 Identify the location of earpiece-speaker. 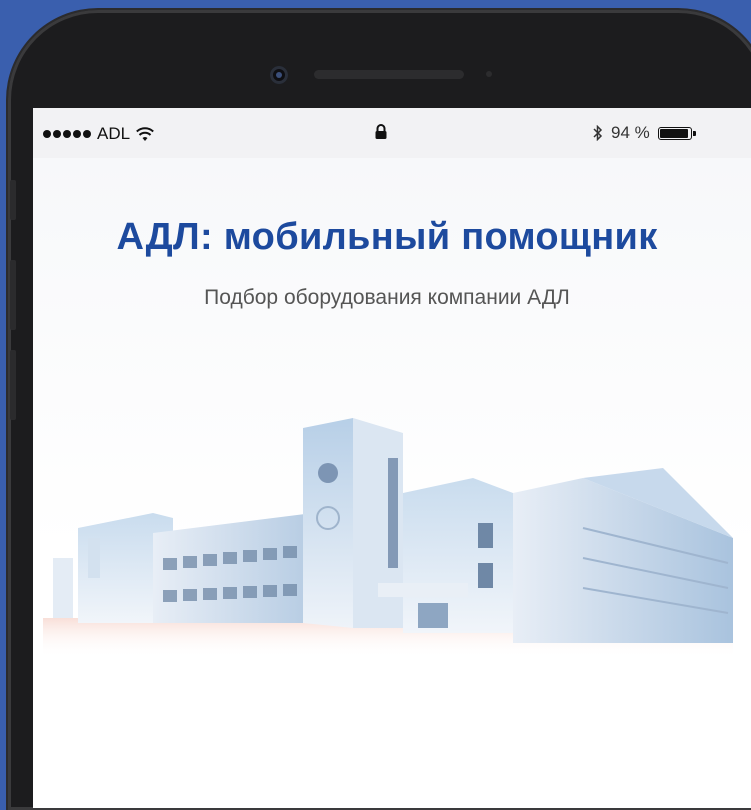
(389, 74).